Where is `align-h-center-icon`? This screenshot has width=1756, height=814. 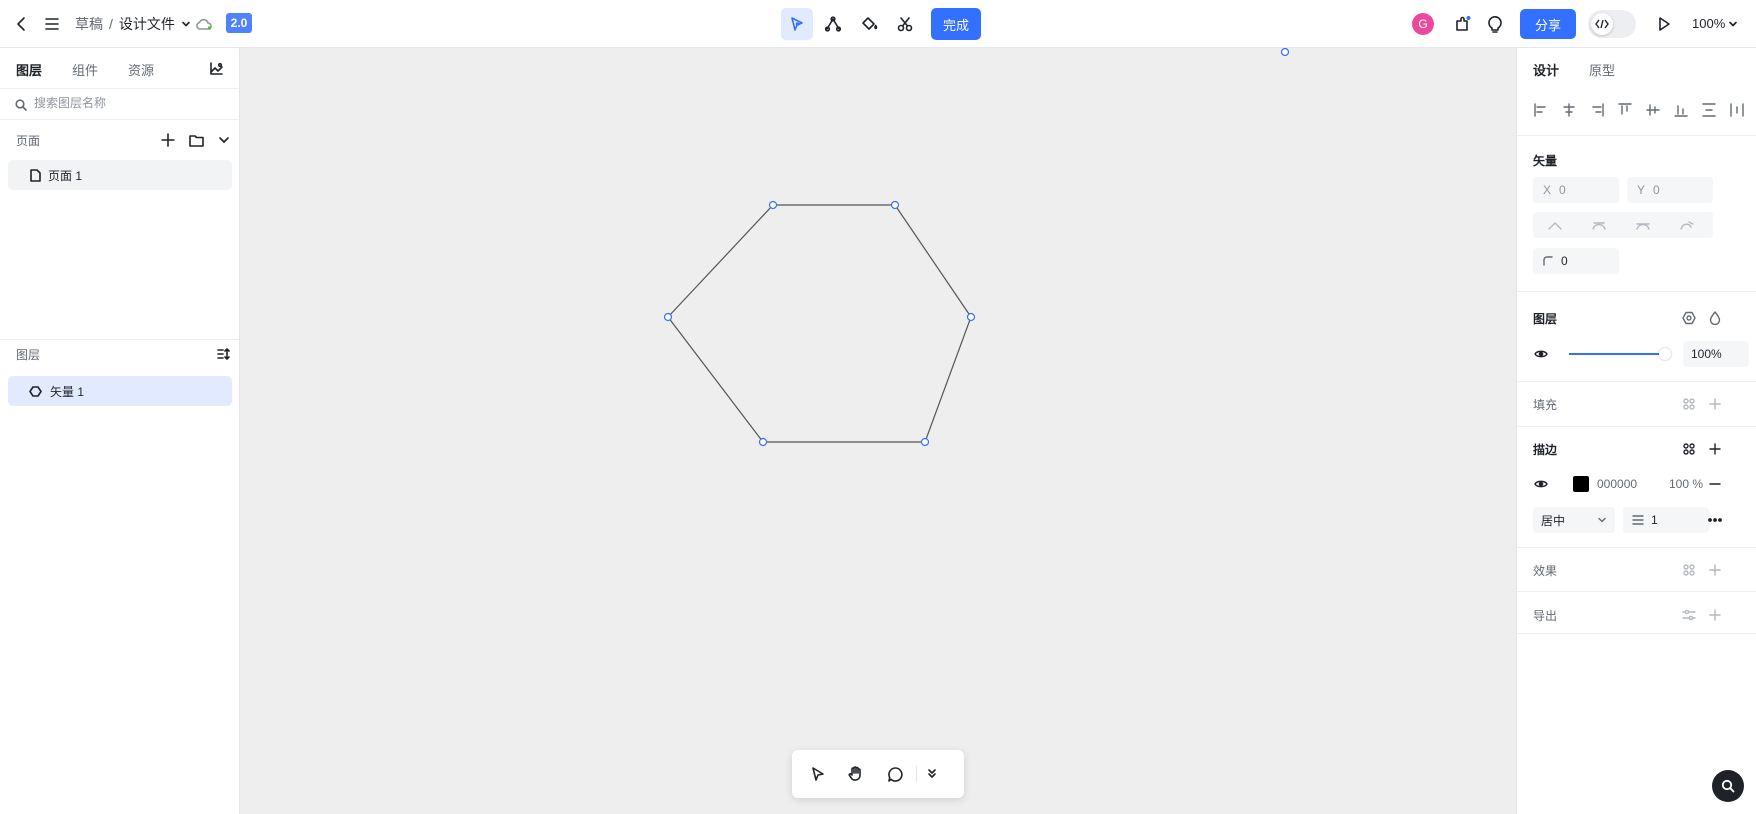 align-h-center-icon is located at coordinates (1569, 110).